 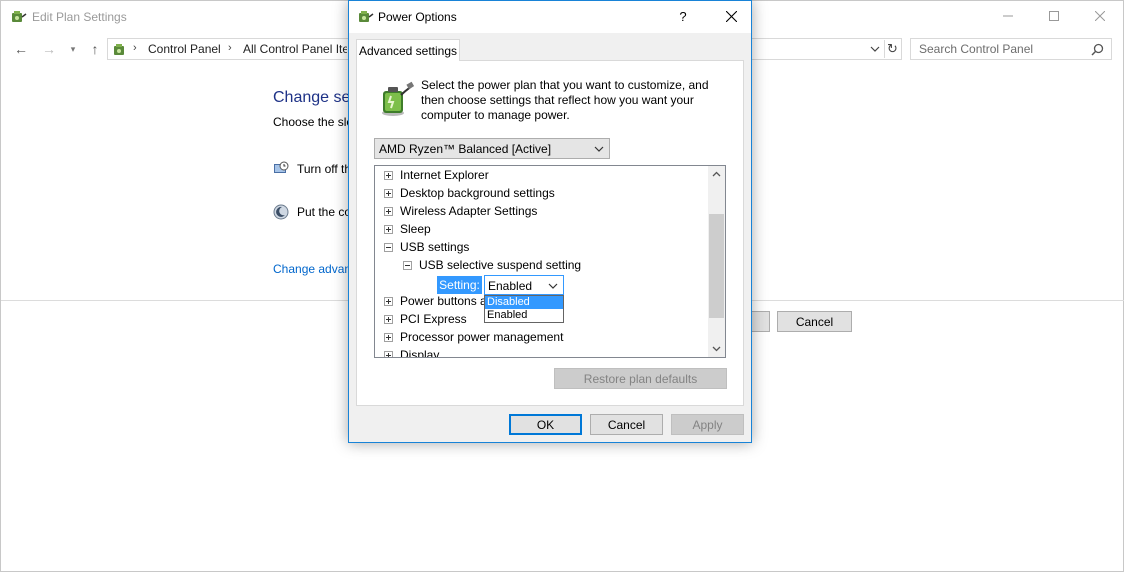 What do you see at coordinates (444, 175) in the screenshot?
I see `tree-item-label: Internet Explorer` at bounding box center [444, 175].